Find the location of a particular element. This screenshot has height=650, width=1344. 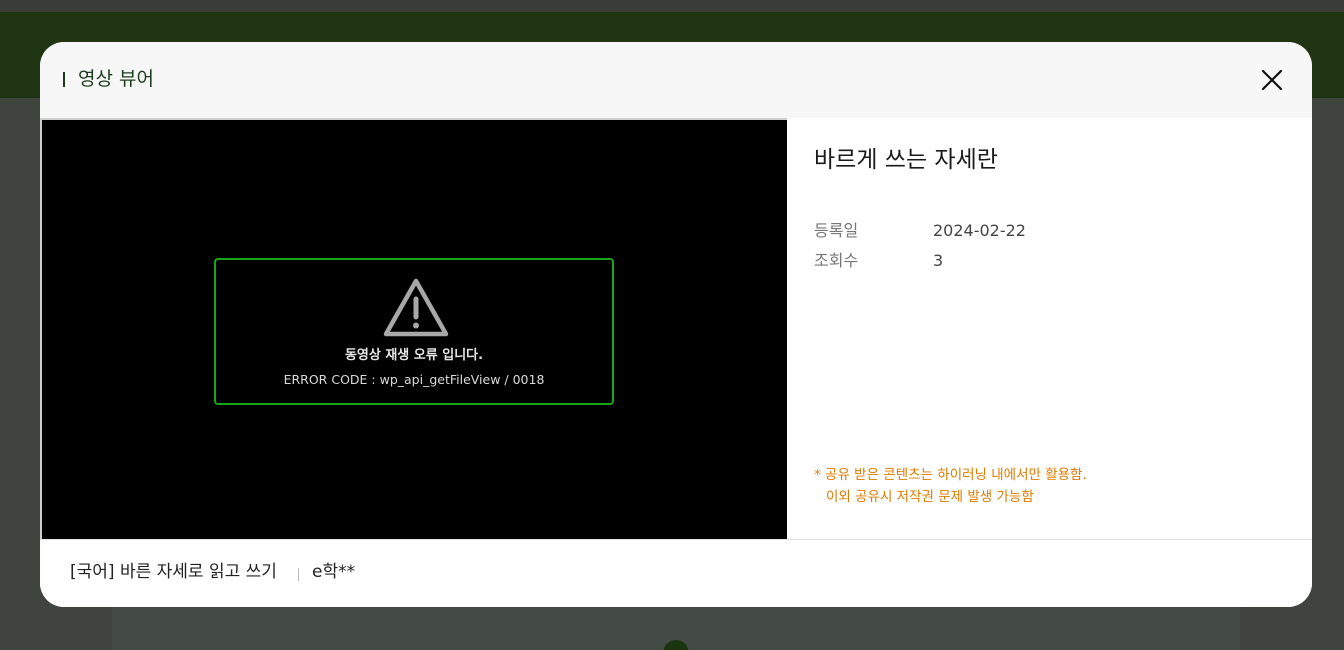

background-top-bar is located at coordinates (672, 6).